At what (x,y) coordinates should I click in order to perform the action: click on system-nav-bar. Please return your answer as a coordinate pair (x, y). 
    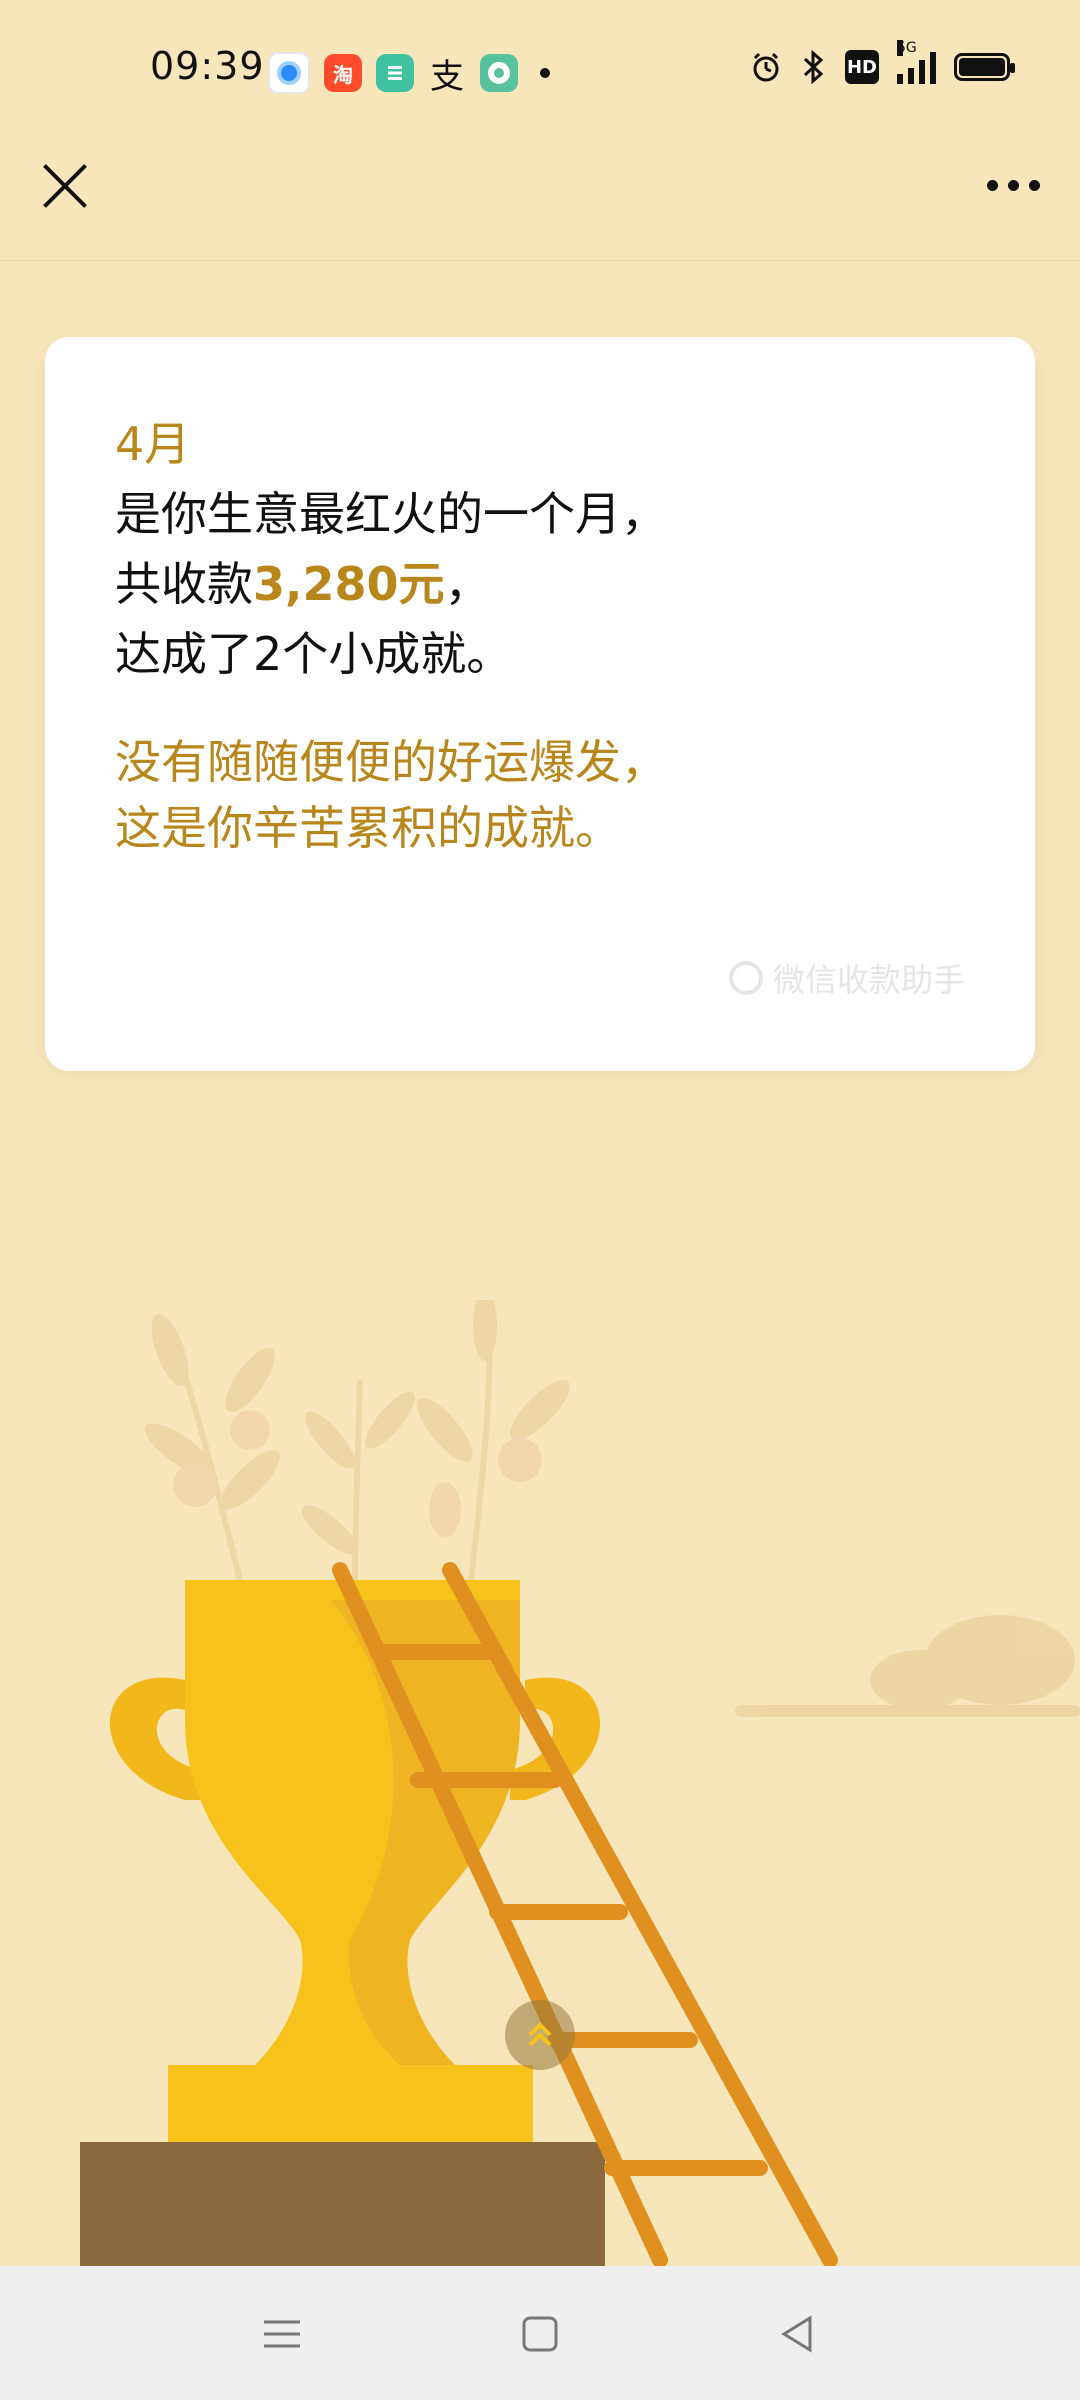
    Looking at the image, I should click on (540, 2333).